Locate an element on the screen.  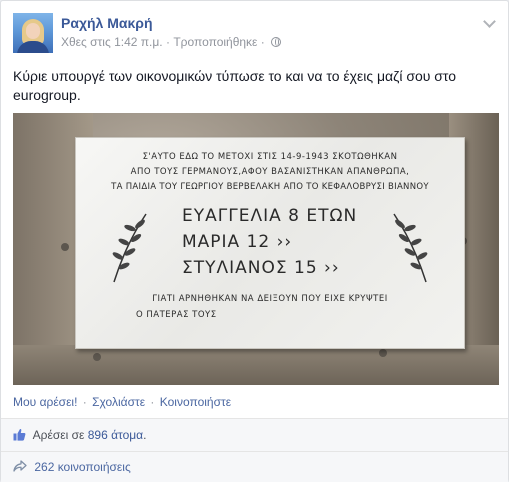
globe-icon is located at coordinates (276, 42).